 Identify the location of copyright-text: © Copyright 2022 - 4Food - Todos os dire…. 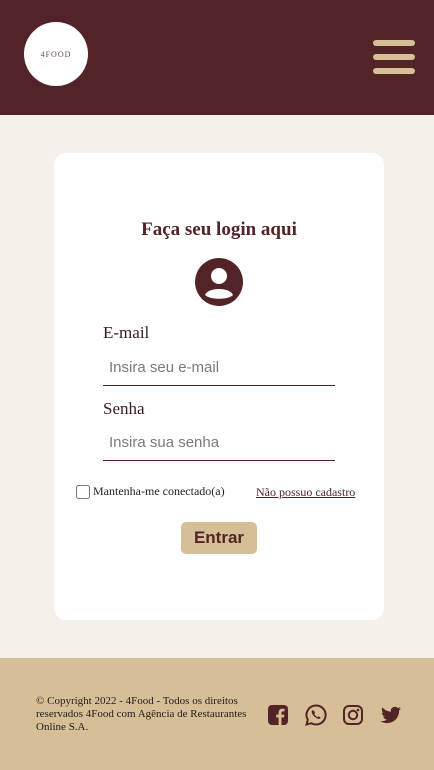
(141, 714).